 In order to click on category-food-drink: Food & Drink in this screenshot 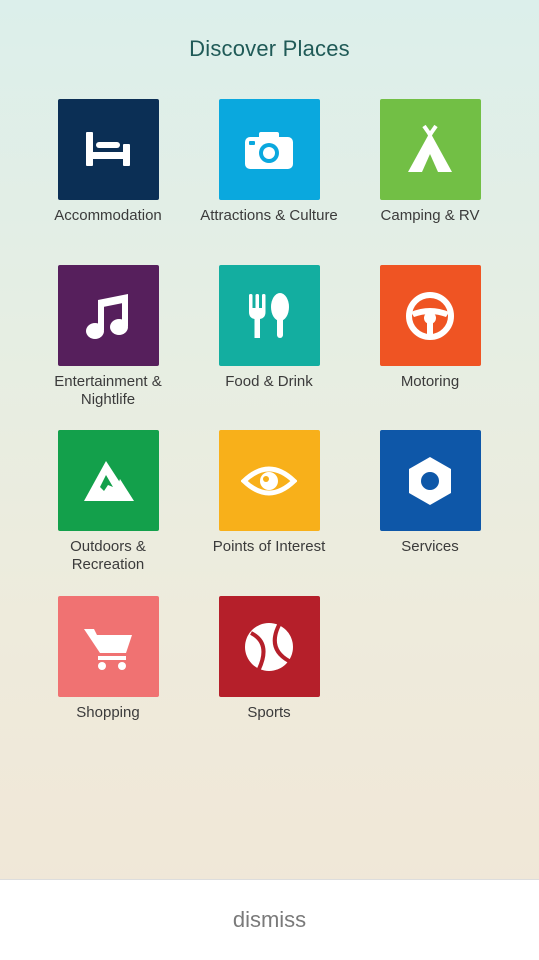, I will do `click(269, 328)`.